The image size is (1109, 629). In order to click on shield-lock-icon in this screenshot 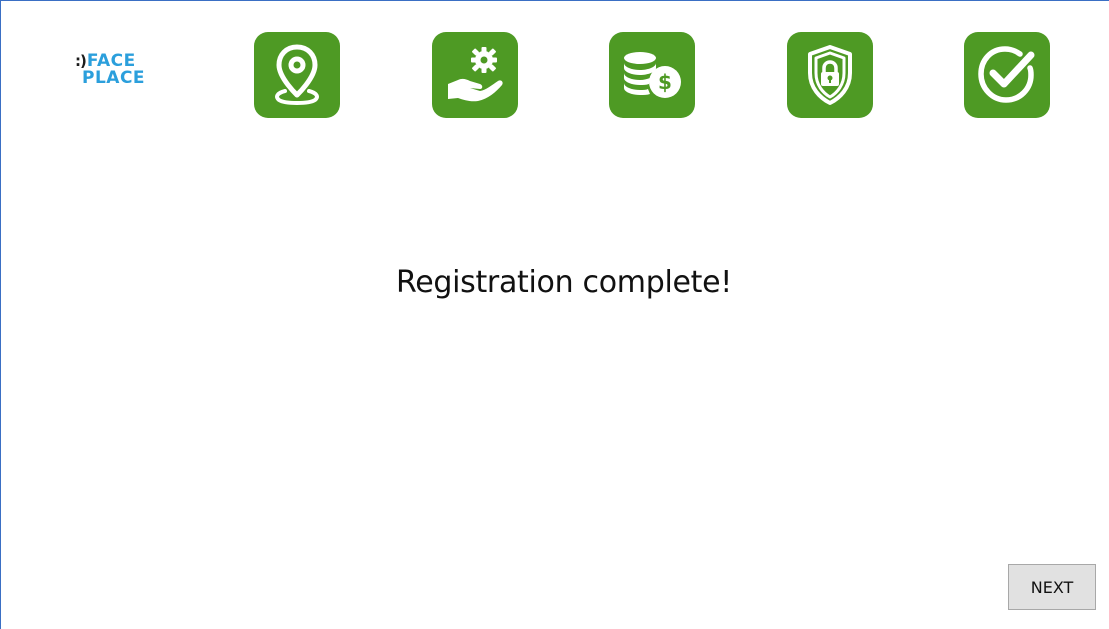, I will do `click(830, 75)`.